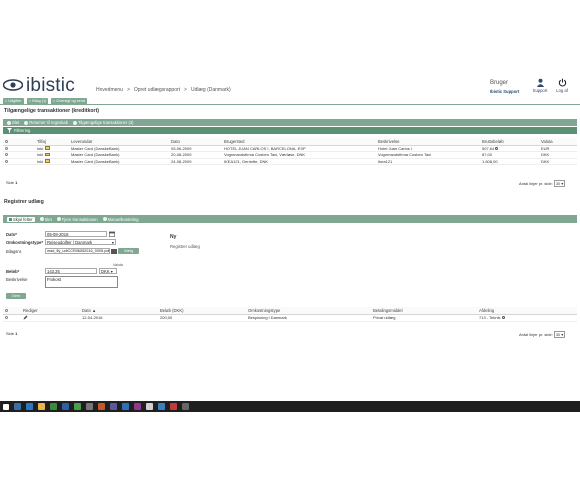  I want to click on breadcrumb-create-report: Opret udlægsrapport, so click(157, 90).